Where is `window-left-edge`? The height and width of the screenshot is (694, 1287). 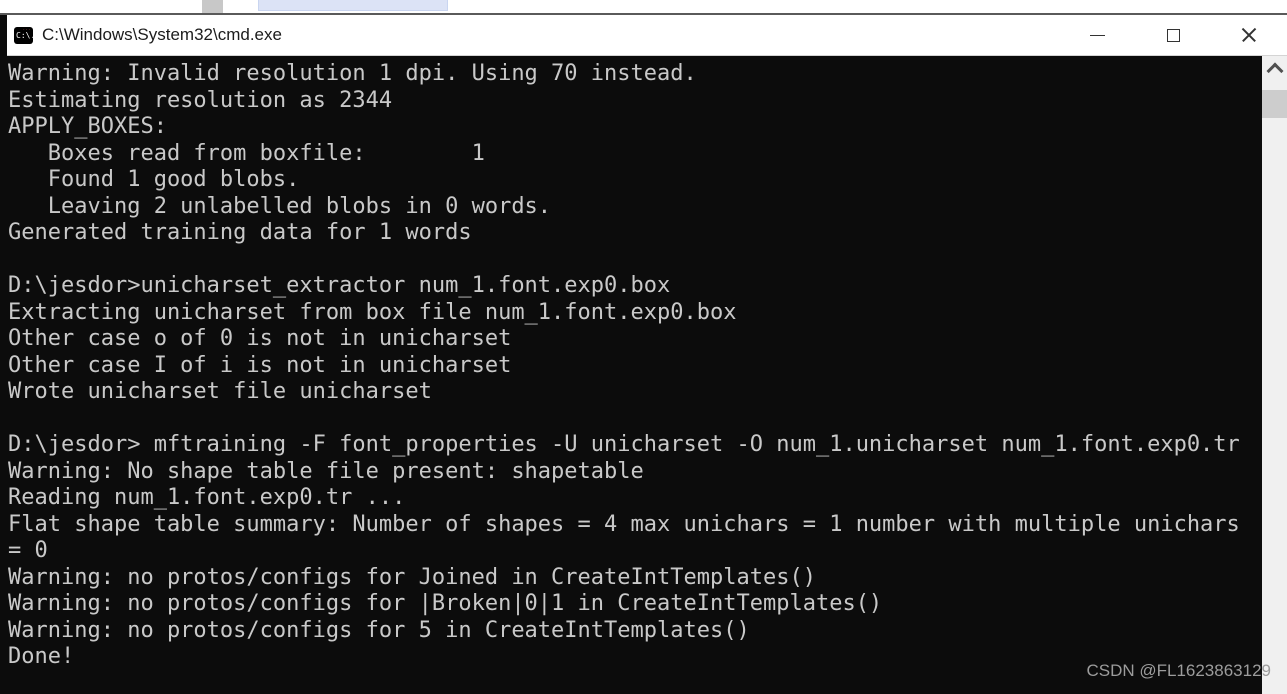
window-left-edge is located at coordinates (3, 35).